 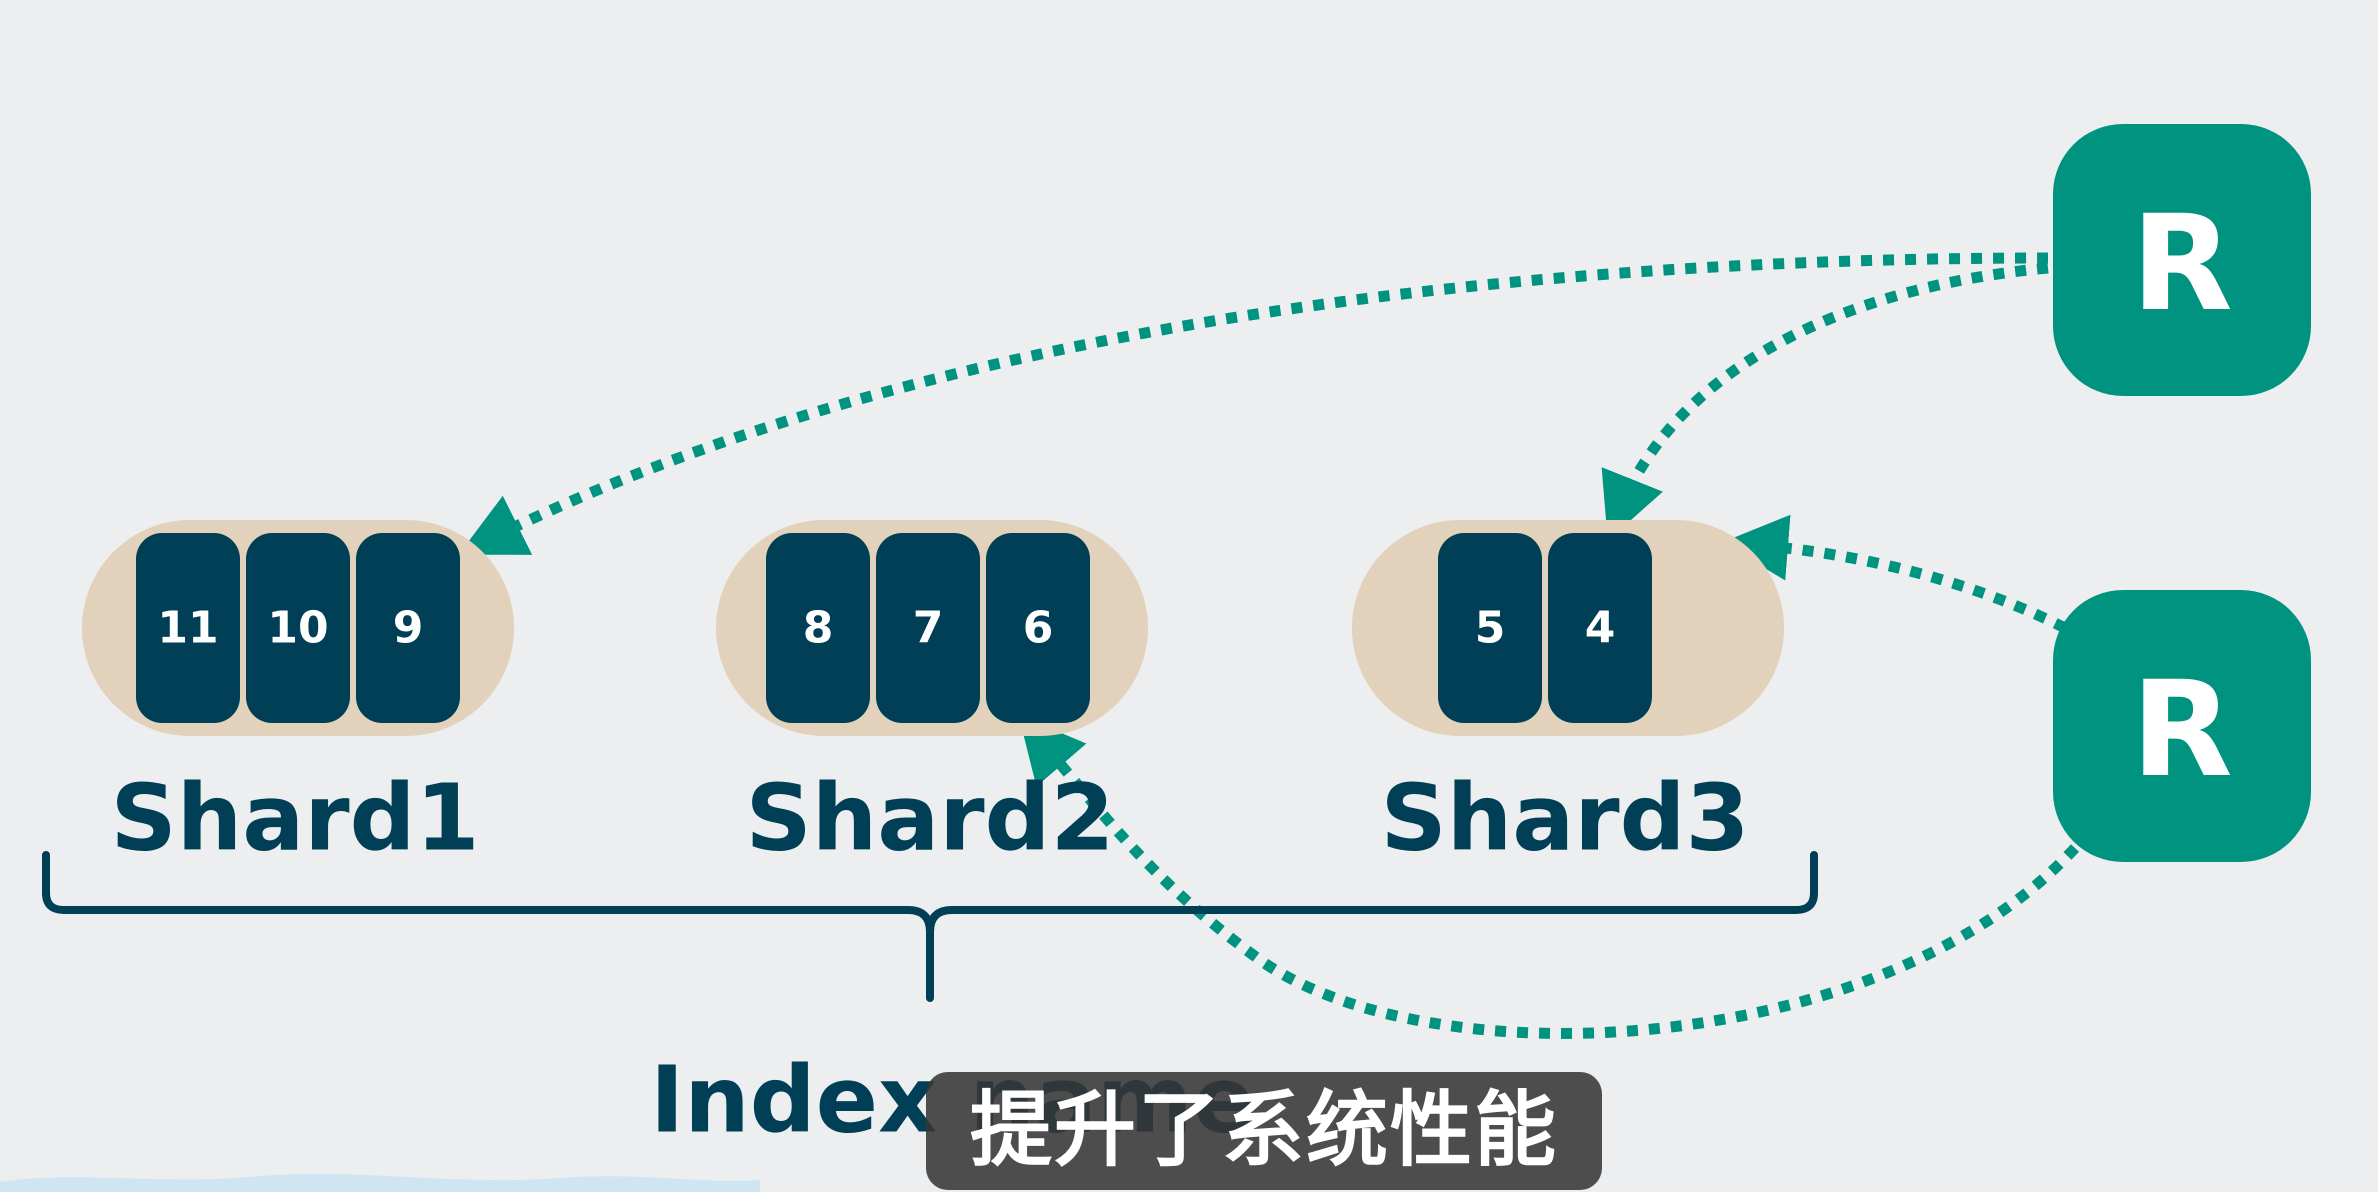 What do you see at coordinates (930, 926) in the screenshot?
I see `index-brace` at bounding box center [930, 926].